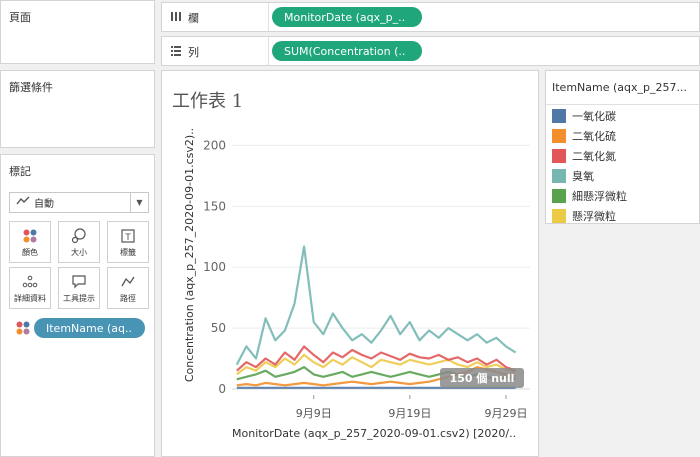 This screenshot has height=457, width=700. I want to click on svg-text: T, so click(127, 238).